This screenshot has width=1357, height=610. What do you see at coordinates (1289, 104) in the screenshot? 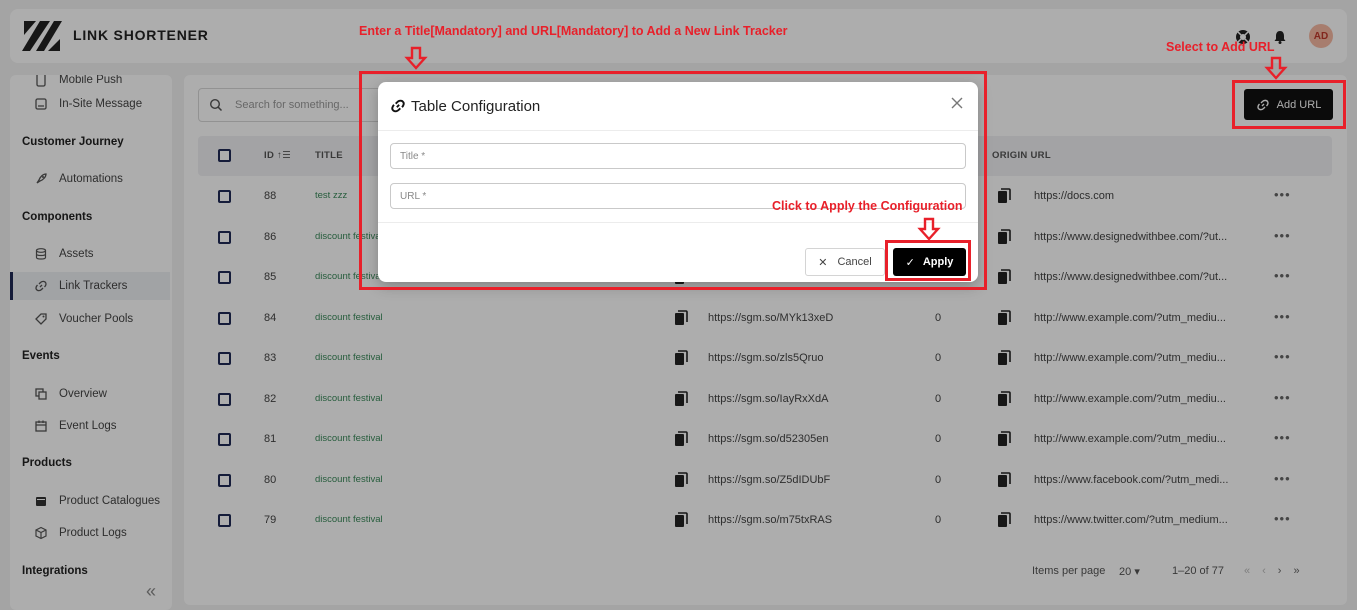
I see `annotation-add-url-box` at bounding box center [1289, 104].